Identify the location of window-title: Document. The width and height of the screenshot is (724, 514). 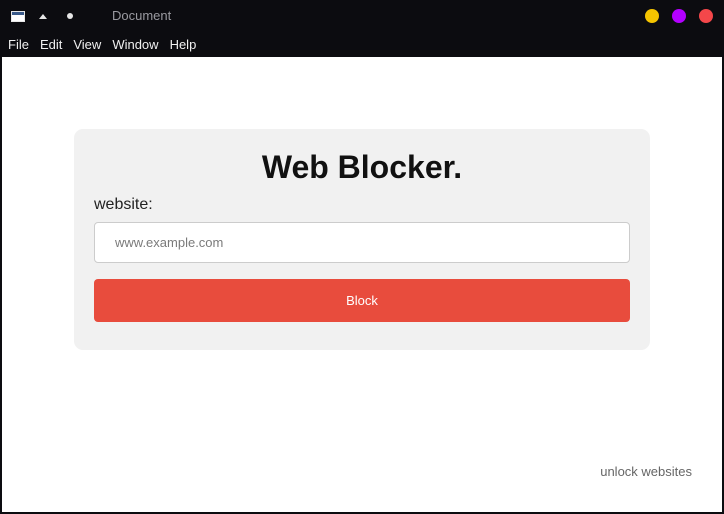
(142, 15).